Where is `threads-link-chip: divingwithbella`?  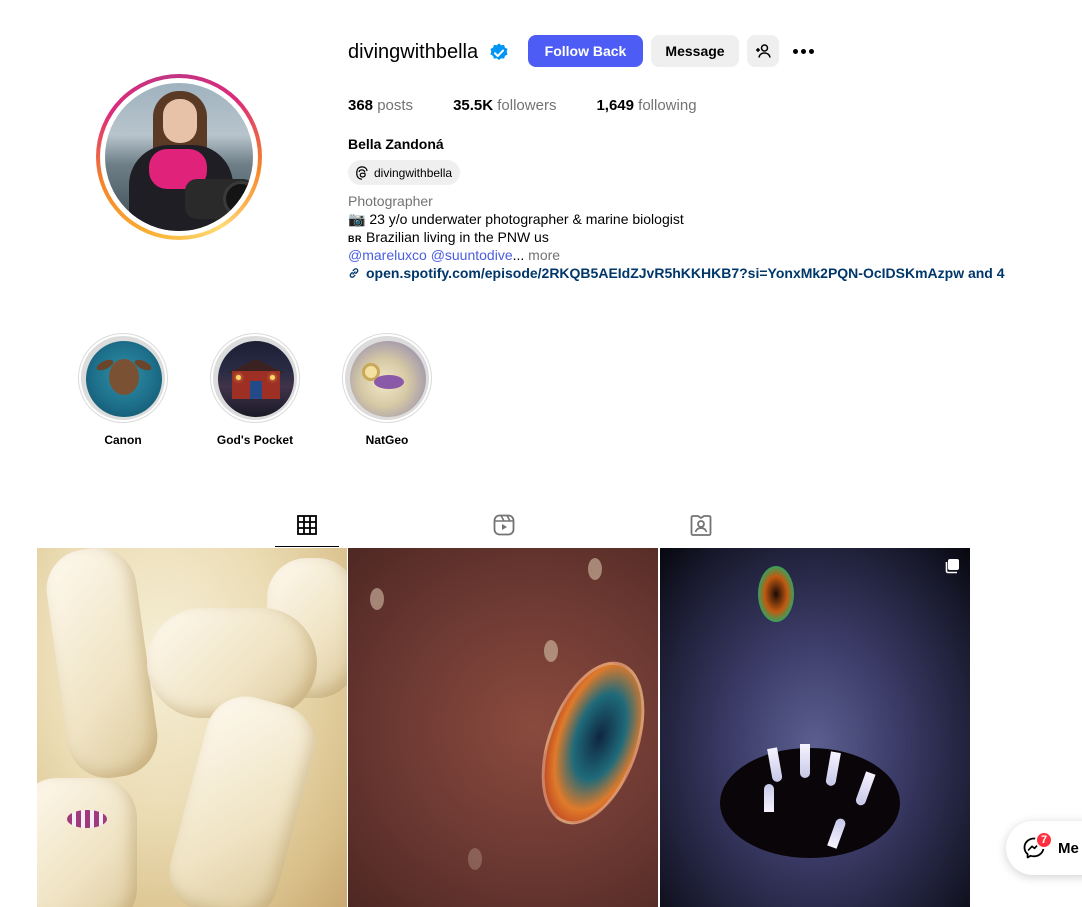
threads-link-chip: divingwithbella is located at coordinates (404, 172).